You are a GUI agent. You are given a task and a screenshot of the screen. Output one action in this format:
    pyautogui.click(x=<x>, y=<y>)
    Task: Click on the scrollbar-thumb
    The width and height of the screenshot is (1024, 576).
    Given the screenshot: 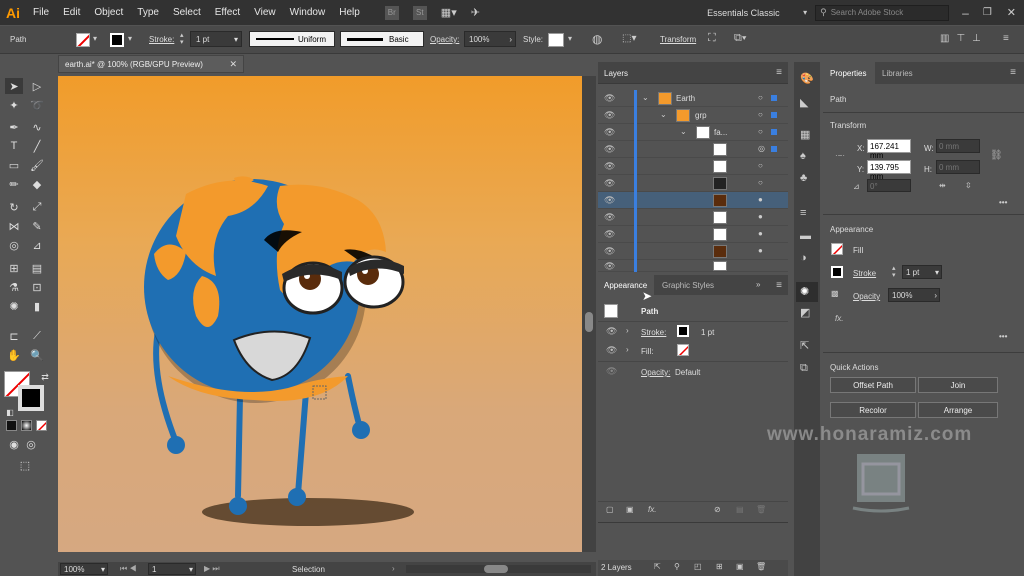 What is the action you would take?
    pyautogui.click(x=589, y=322)
    